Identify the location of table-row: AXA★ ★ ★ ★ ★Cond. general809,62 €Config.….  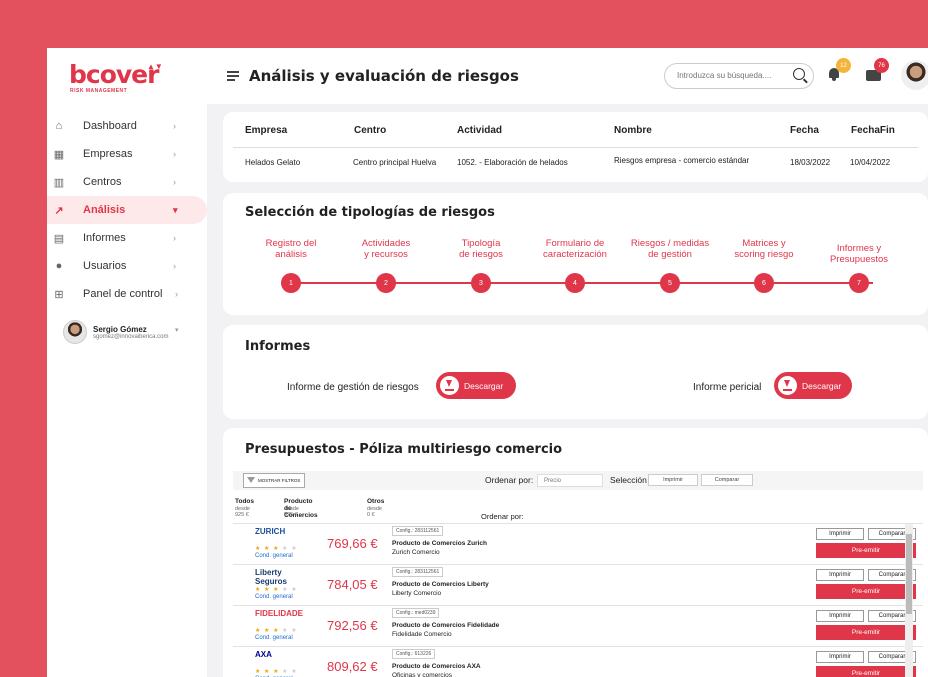
(578, 661).